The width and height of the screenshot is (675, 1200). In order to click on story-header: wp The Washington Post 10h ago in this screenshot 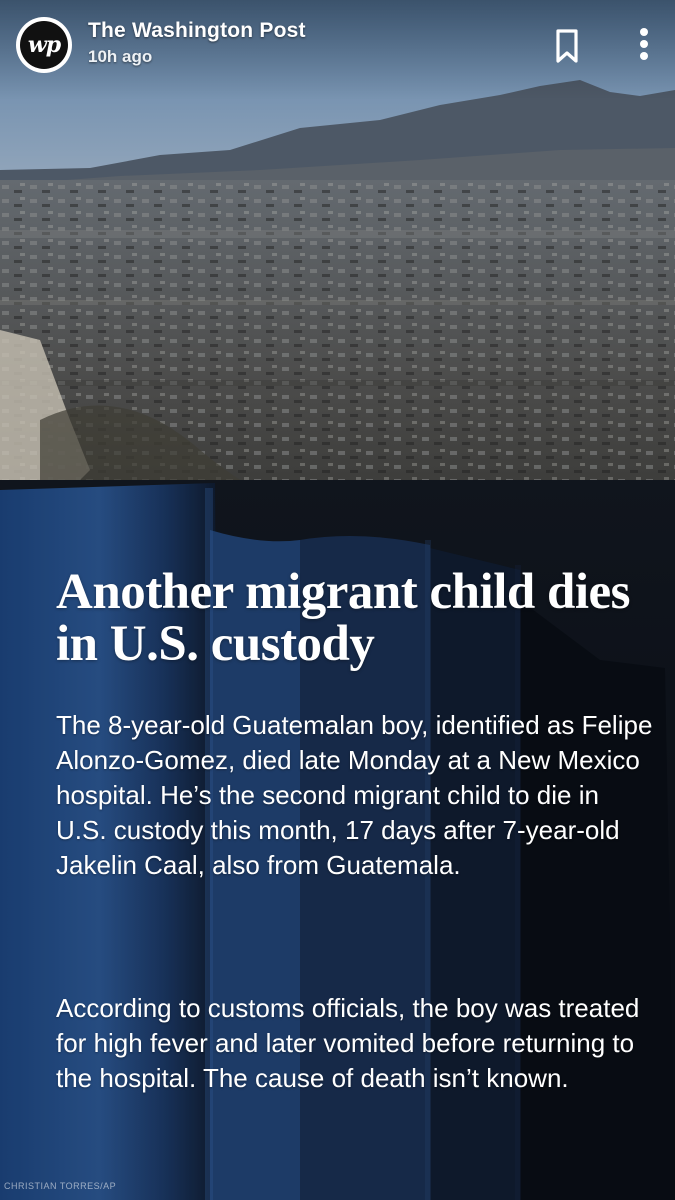, I will do `click(337, 50)`.